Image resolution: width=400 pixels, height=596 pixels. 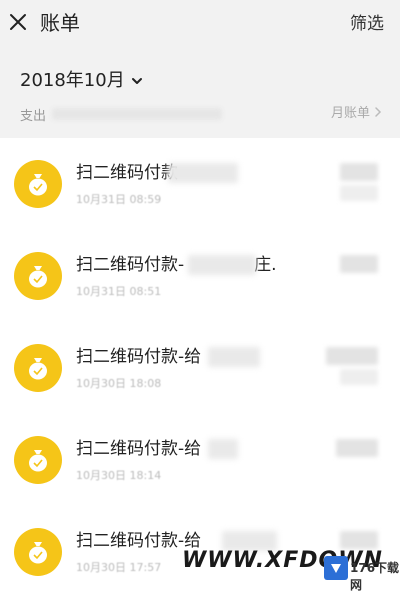 What do you see at coordinates (130, 265) in the screenshot?
I see `transaction-title-text: 扫二维码付款-` at bounding box center [130, 265].